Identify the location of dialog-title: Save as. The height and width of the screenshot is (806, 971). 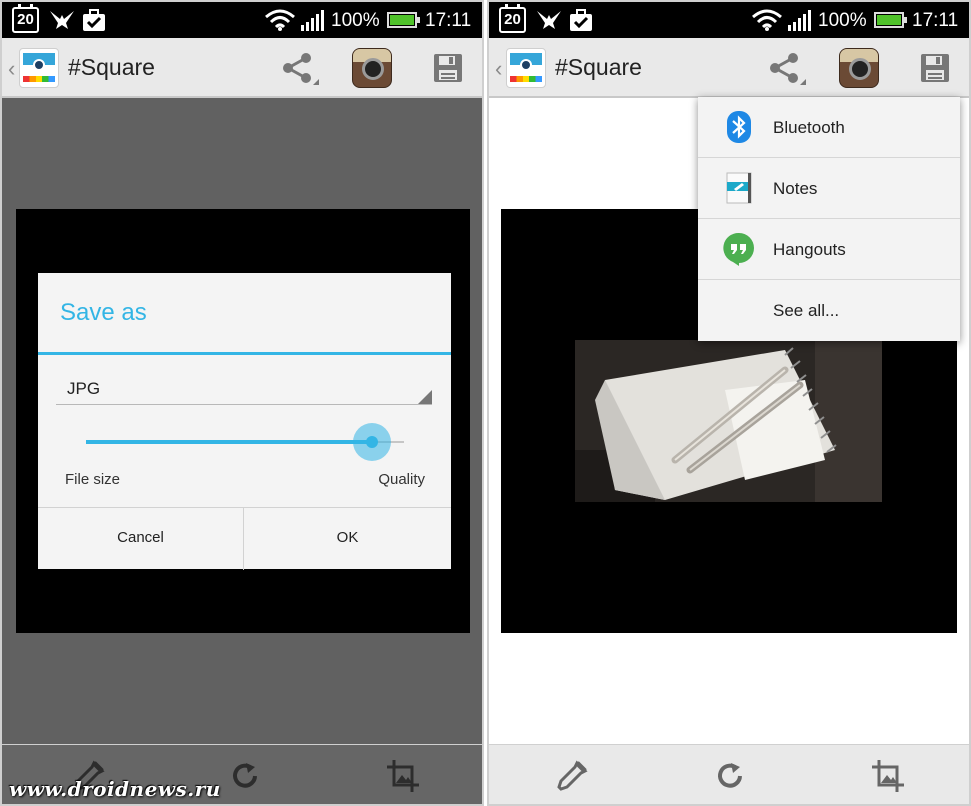
(103, 312).